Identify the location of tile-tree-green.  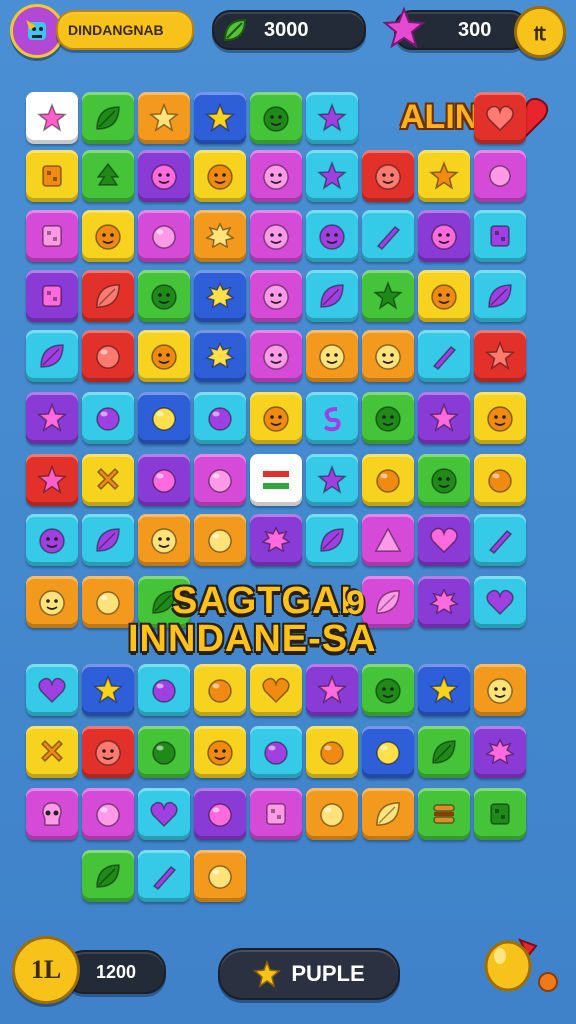
(108, 176).